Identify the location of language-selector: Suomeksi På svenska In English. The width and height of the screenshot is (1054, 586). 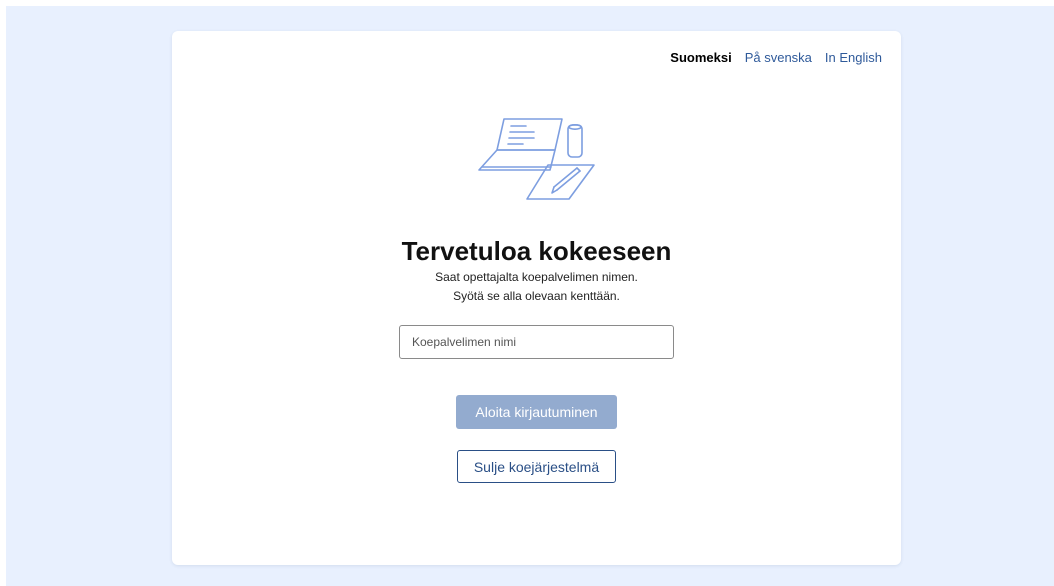
(776, 57).